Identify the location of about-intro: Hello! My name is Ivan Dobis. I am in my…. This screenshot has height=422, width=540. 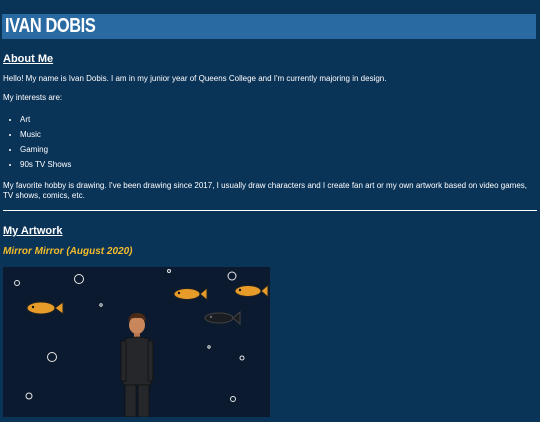
(195, 78).